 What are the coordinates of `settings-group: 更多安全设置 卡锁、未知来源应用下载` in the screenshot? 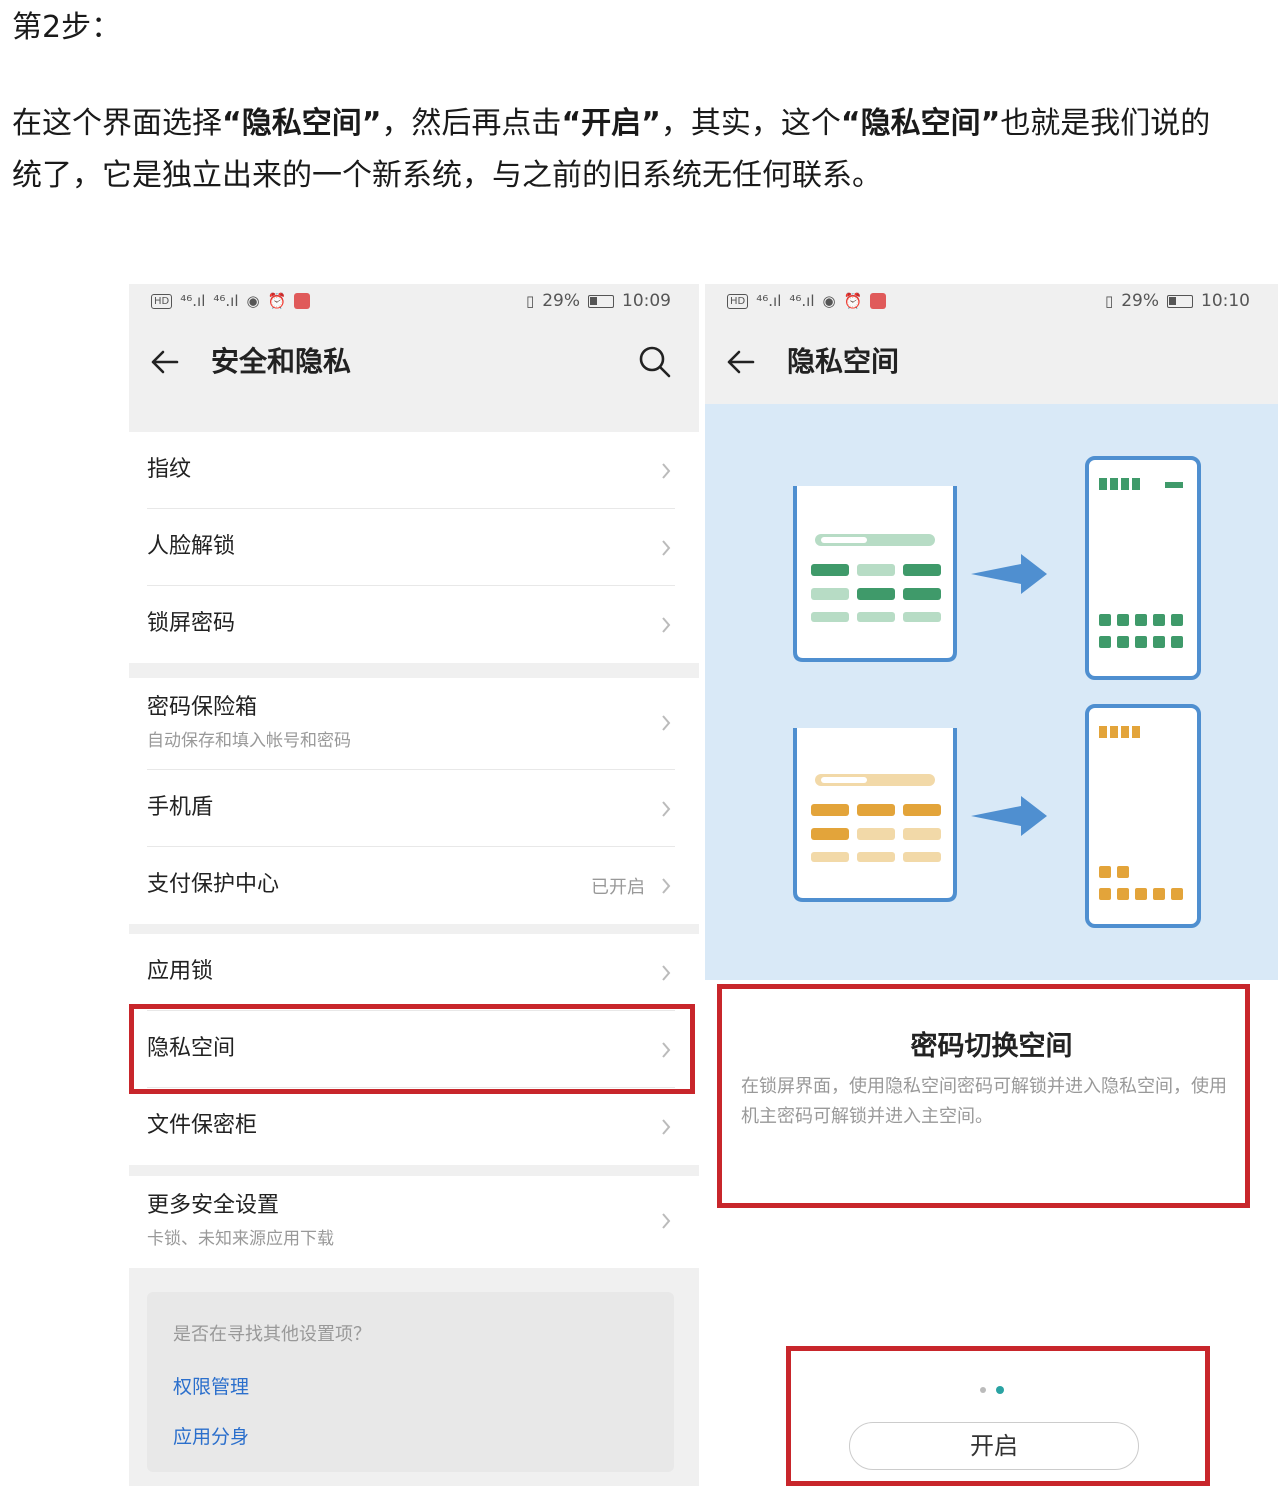 It's located at (414, 1222).